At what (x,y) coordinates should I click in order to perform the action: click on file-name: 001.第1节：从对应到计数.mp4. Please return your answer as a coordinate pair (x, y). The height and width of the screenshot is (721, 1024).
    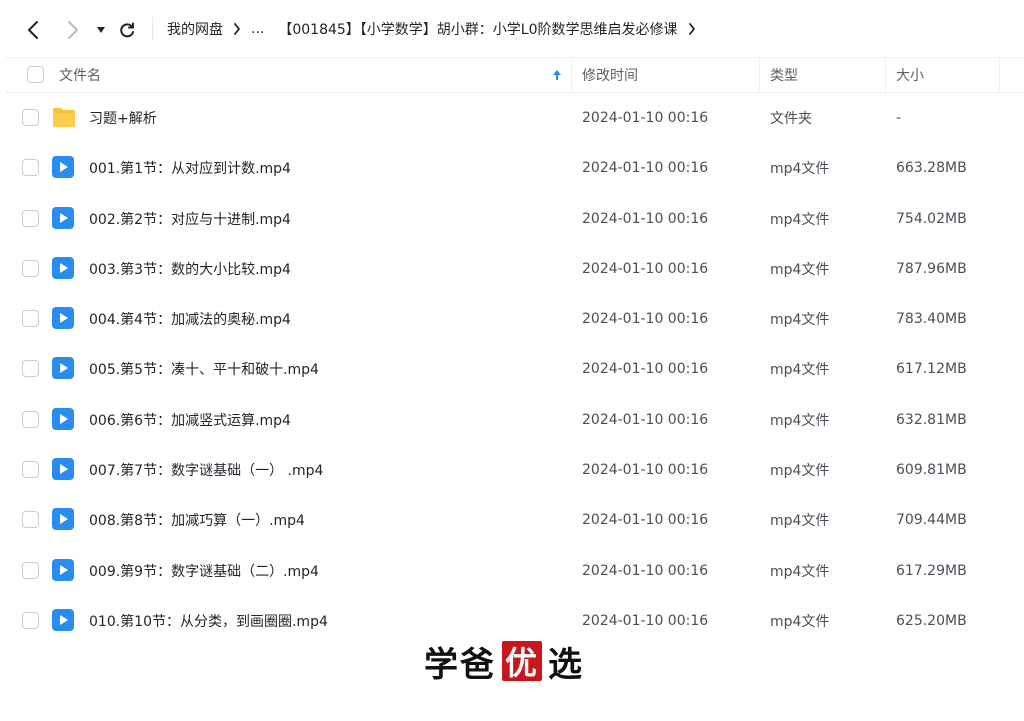
    Looking at the image, I should click on (190, 169).